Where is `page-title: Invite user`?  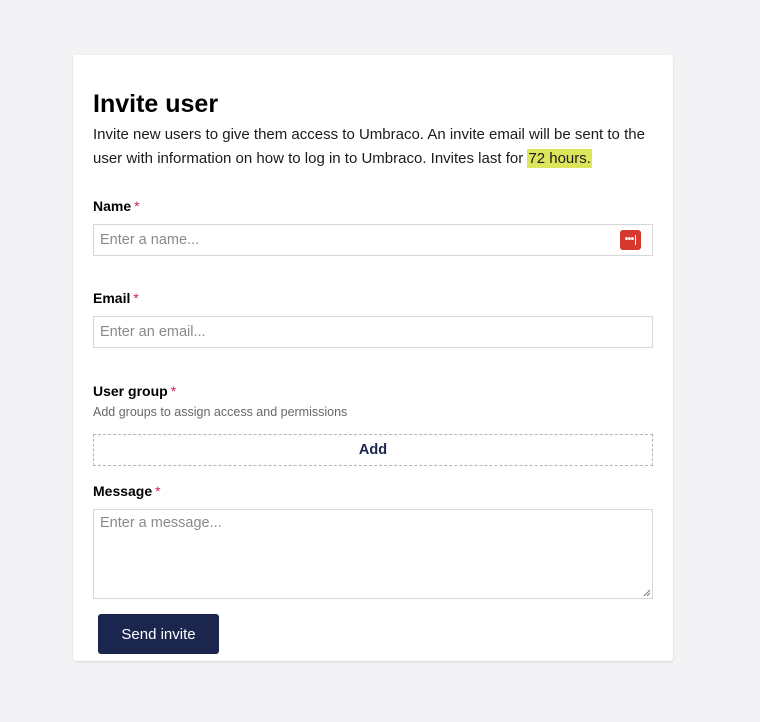 page-title: Invite user is located at coordinates (156, 104).